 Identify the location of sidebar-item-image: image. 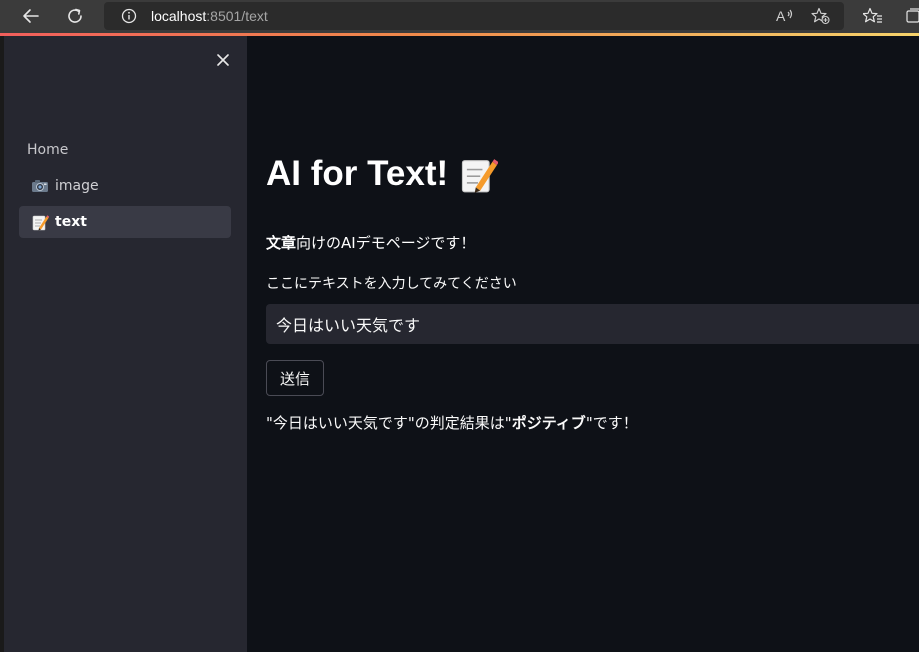
(125, 186).